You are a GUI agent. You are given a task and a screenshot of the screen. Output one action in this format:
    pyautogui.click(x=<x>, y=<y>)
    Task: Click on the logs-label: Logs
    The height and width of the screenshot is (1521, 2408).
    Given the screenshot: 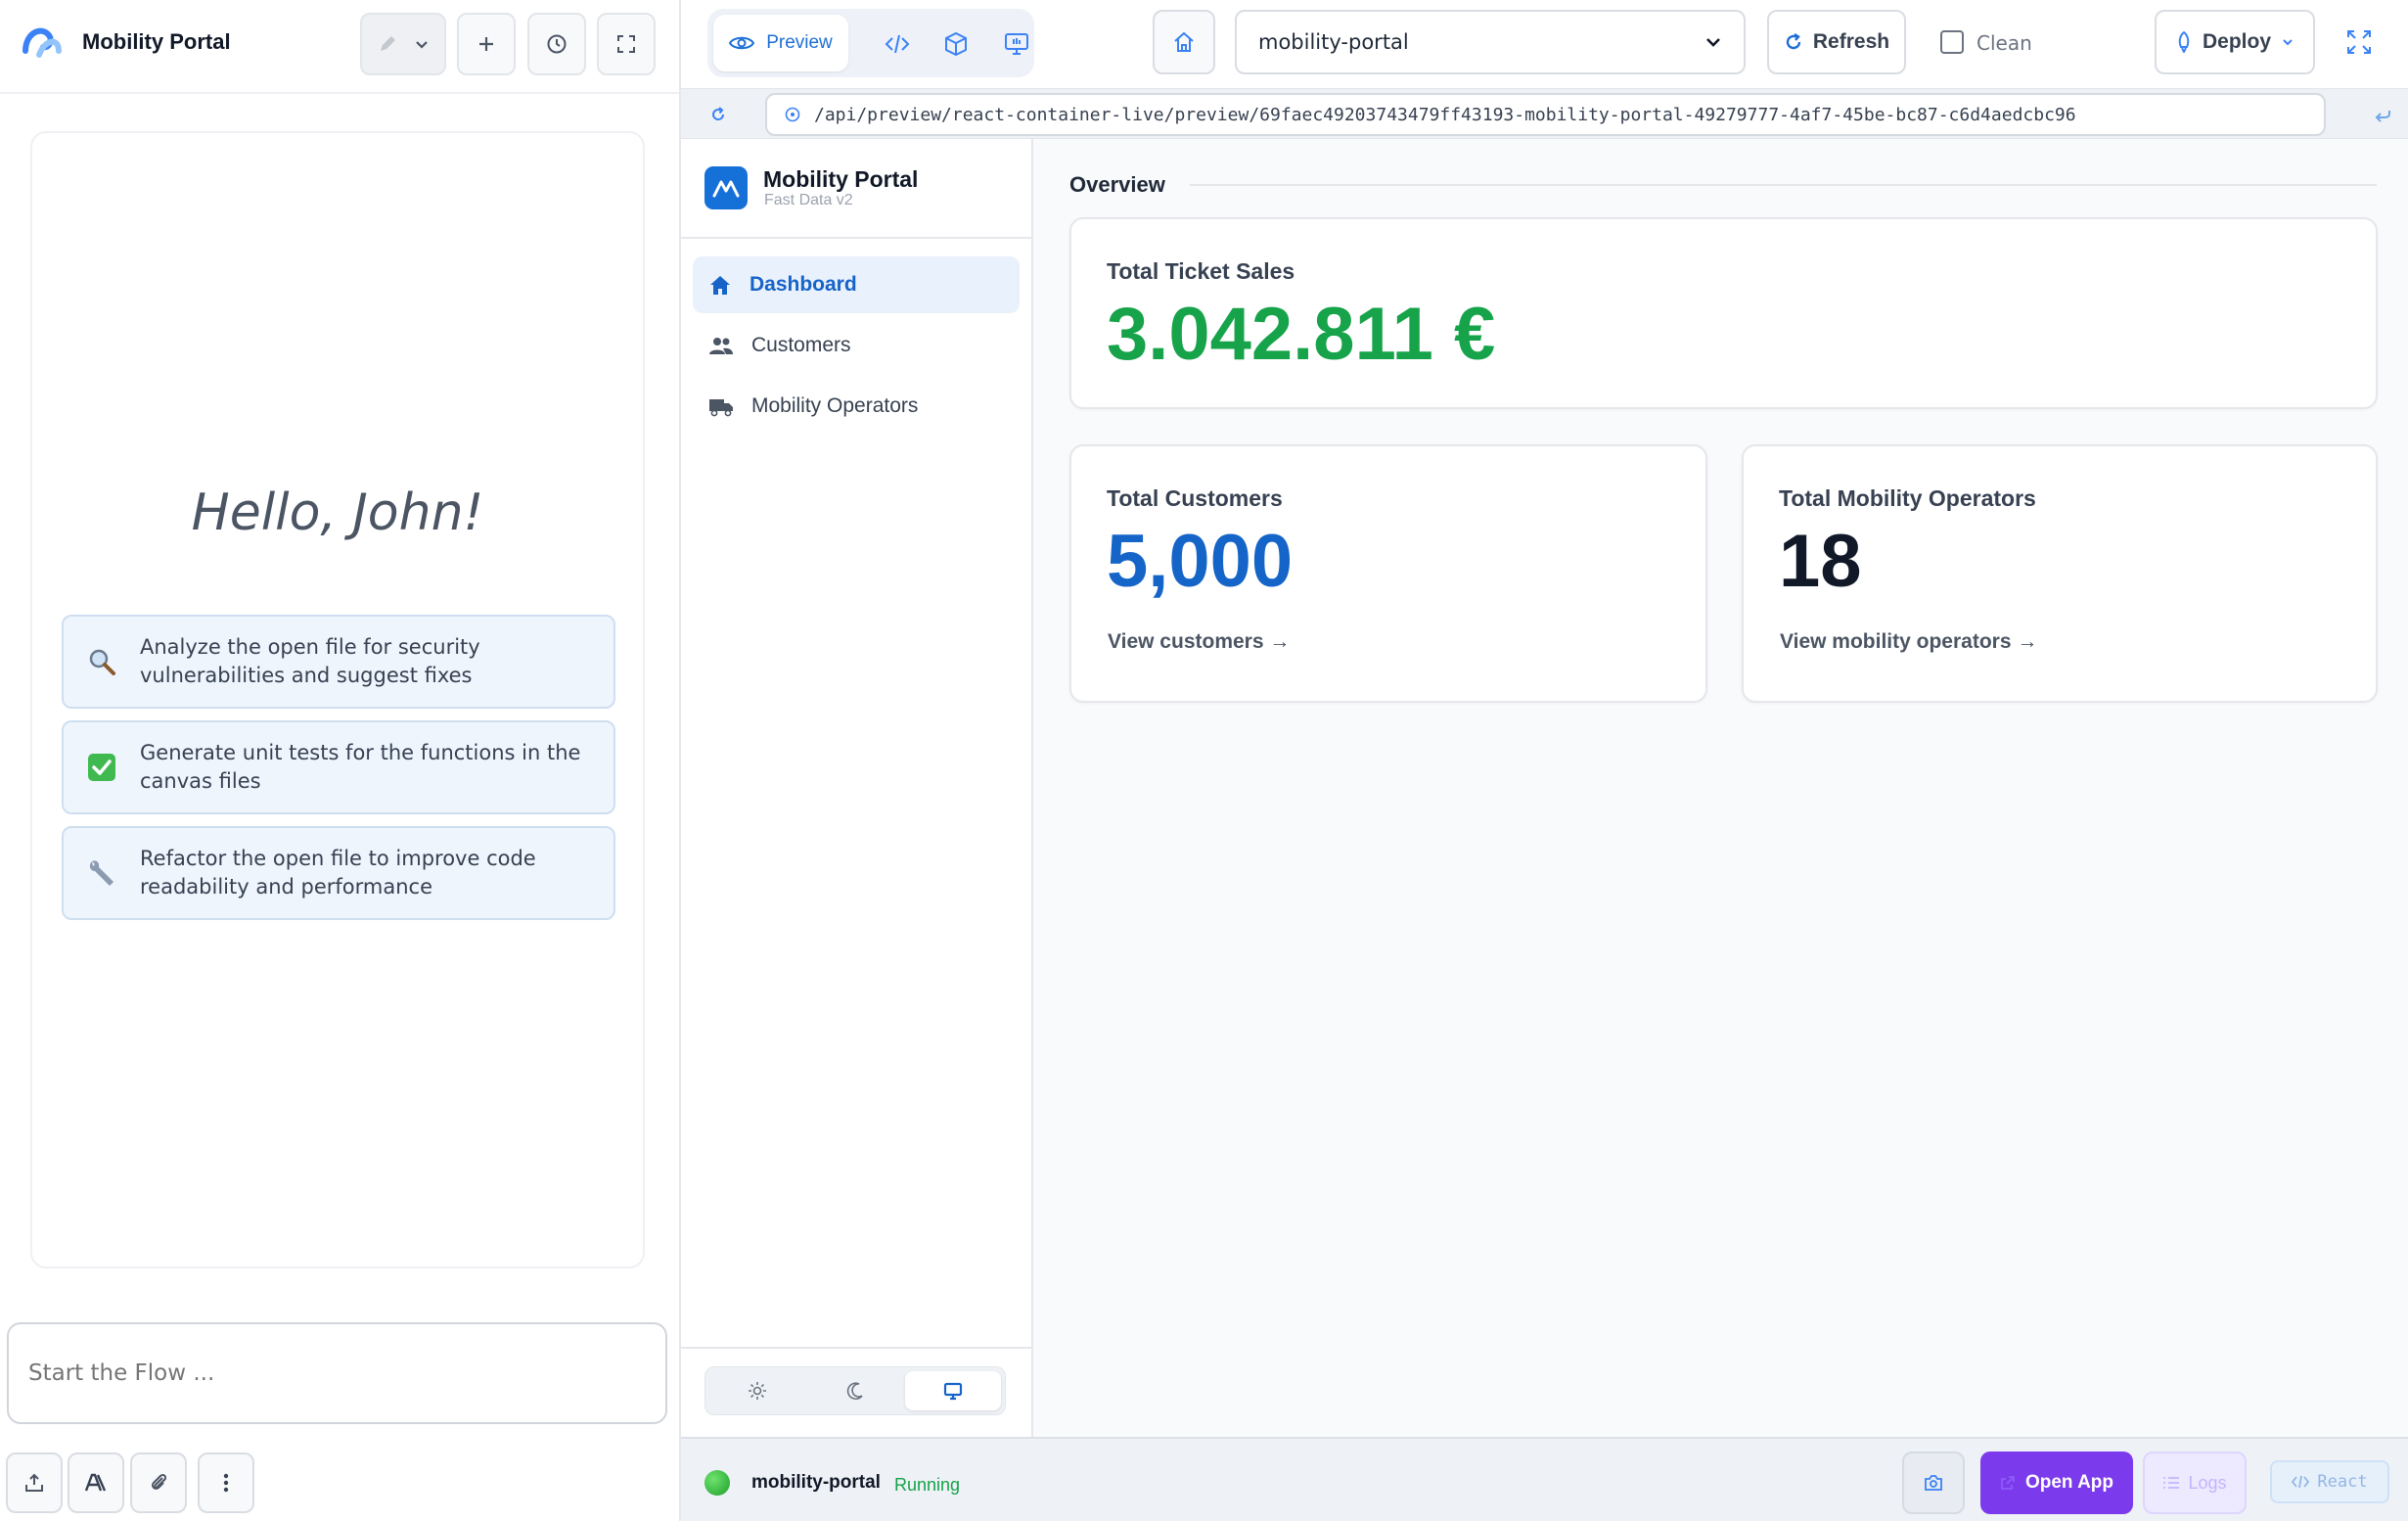 What is the action you would take?
    pyautogui.click(x=2207, y=1483)
    